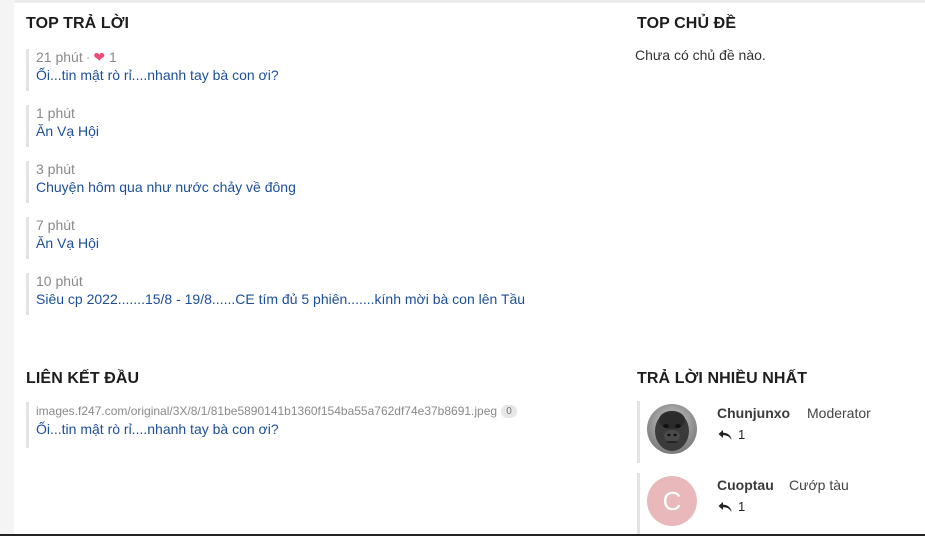 The image size is (925, 536). I want to click on reply-time: 1 phút, so click(55, 113).